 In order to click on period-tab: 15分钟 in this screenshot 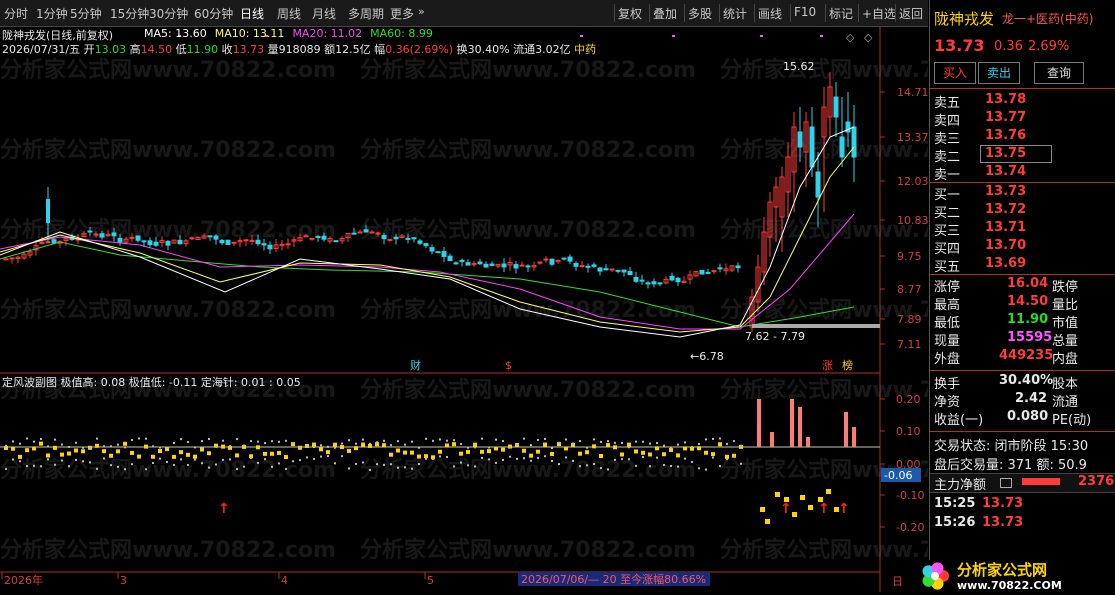, I will do `click(129, 13)`.